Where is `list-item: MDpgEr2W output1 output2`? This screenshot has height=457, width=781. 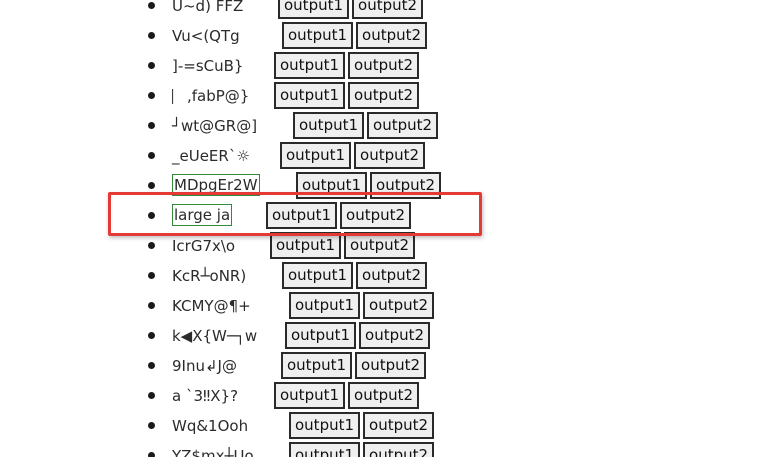 list-item: MDpgEr2W output1 output2 is located at coordinates (390, 186).